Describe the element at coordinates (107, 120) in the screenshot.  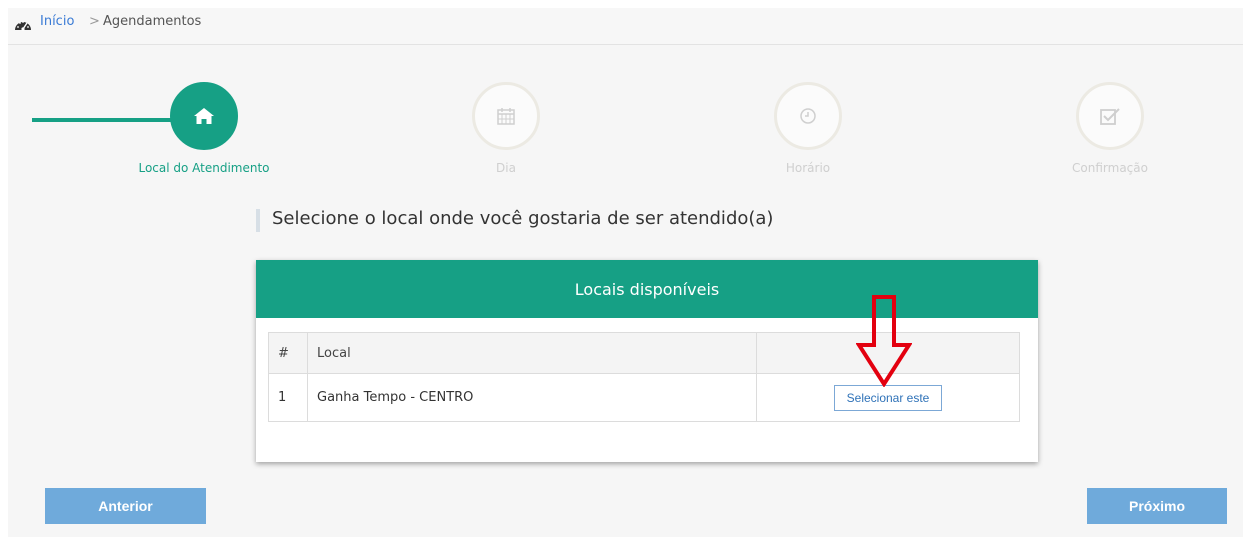
I see `progress-line` at that location.